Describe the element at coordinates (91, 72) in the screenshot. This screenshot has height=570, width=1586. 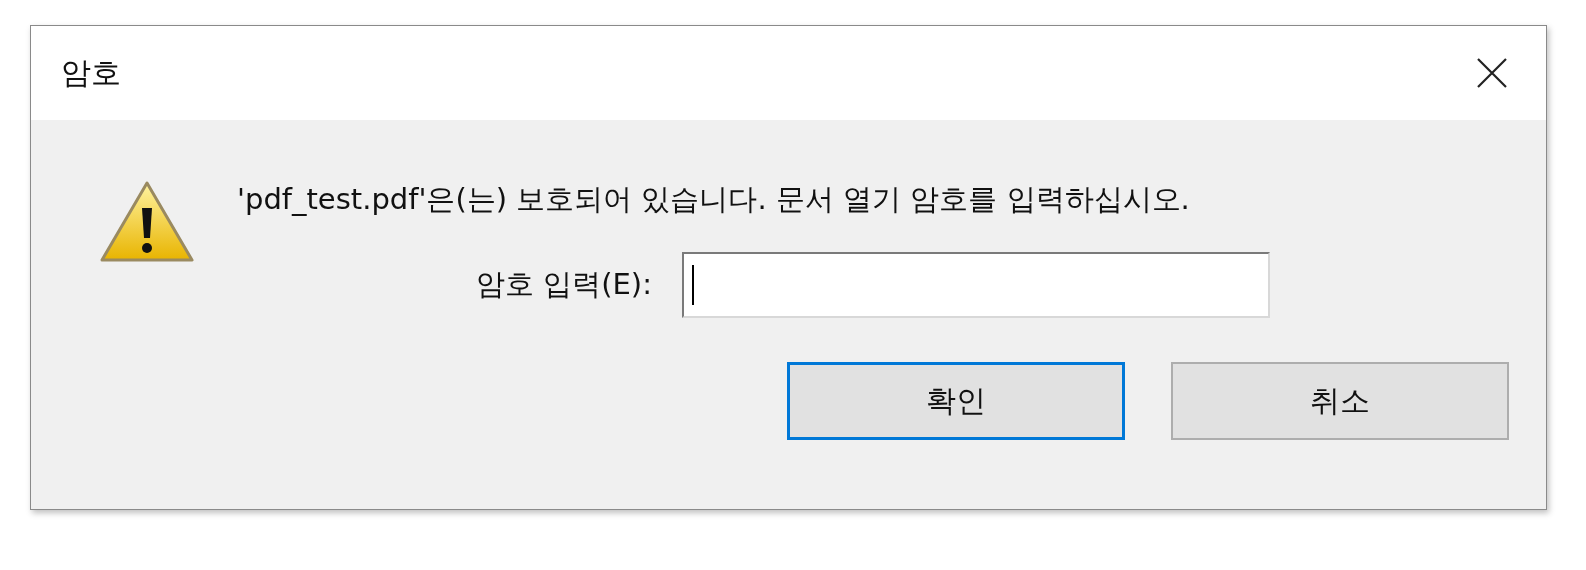
I see `window-title: 암호` at that location.